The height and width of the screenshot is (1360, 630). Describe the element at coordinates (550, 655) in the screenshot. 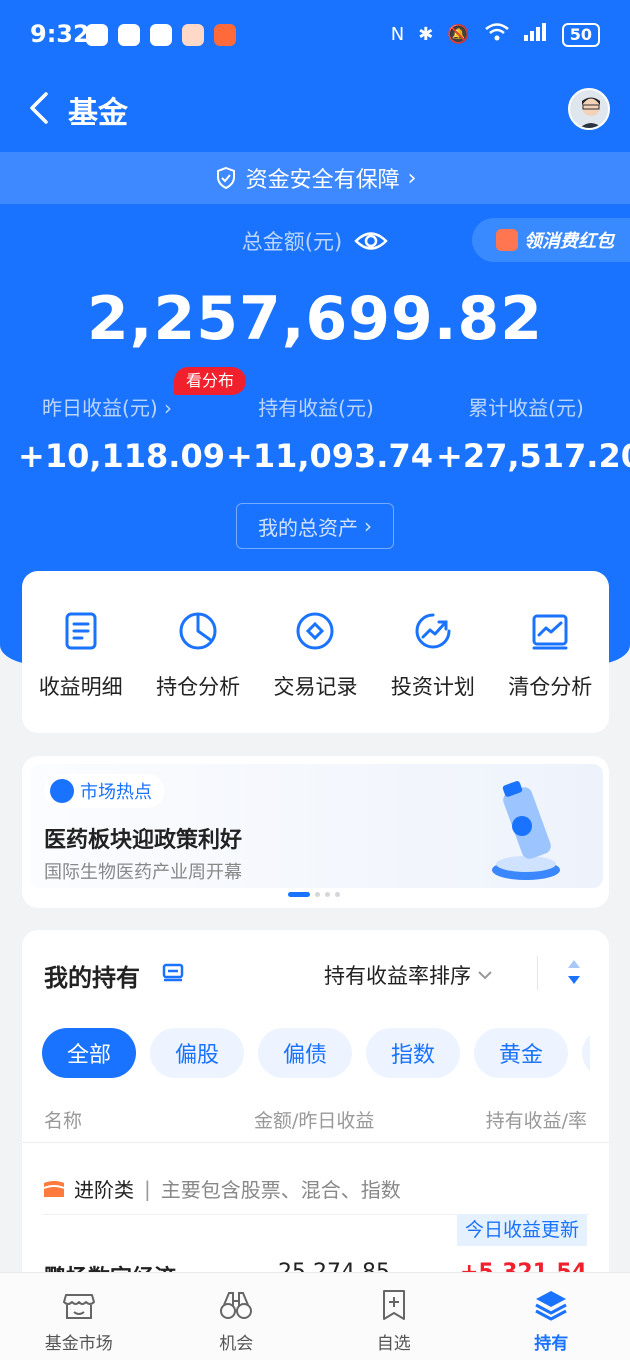

I see `action-liquidation-analysis: 清仓分析` at that location.